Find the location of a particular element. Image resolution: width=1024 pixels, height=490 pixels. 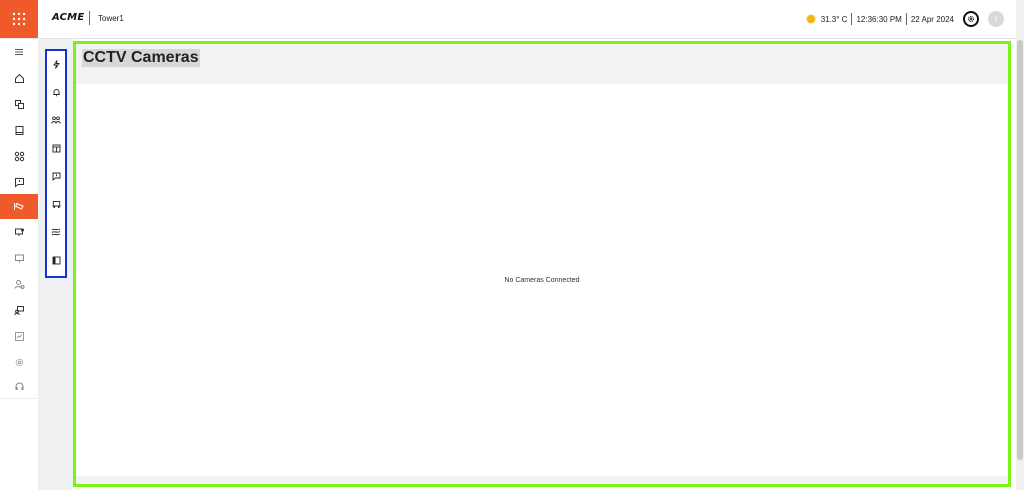

subnav-item-chat is located at coordinates (56, 176).